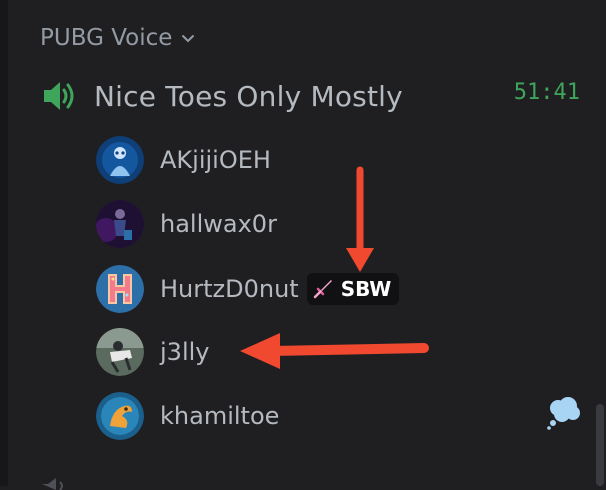 Image resolution: width=606 pixels, height=490 pixels. Describe the element at coordinates (215, 160) in the screenshot. I see `username: AKjijiOEH` at that location.